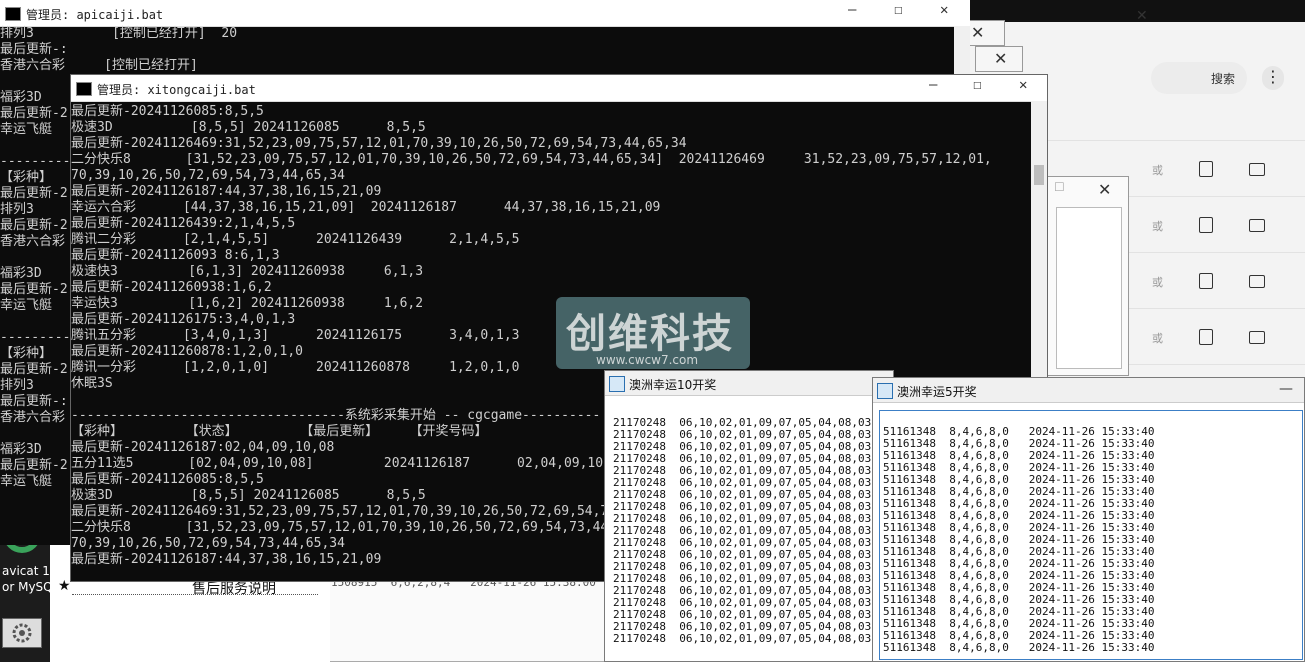  Describe the element at coordinates (673, 385) in the screenshot. I see `window-title: 澳洲幸运10开奖` at that location.